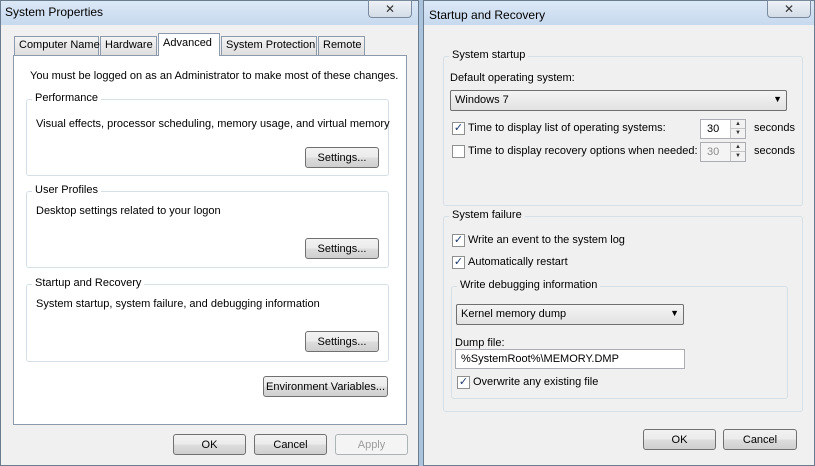 Image resolution: width=815 pixels, height=466 pixels. What do you see at coordinates (66, 190) in the screenshot?
I see `user-profiles-title: User Profiles` at bounding box center [66, 190].